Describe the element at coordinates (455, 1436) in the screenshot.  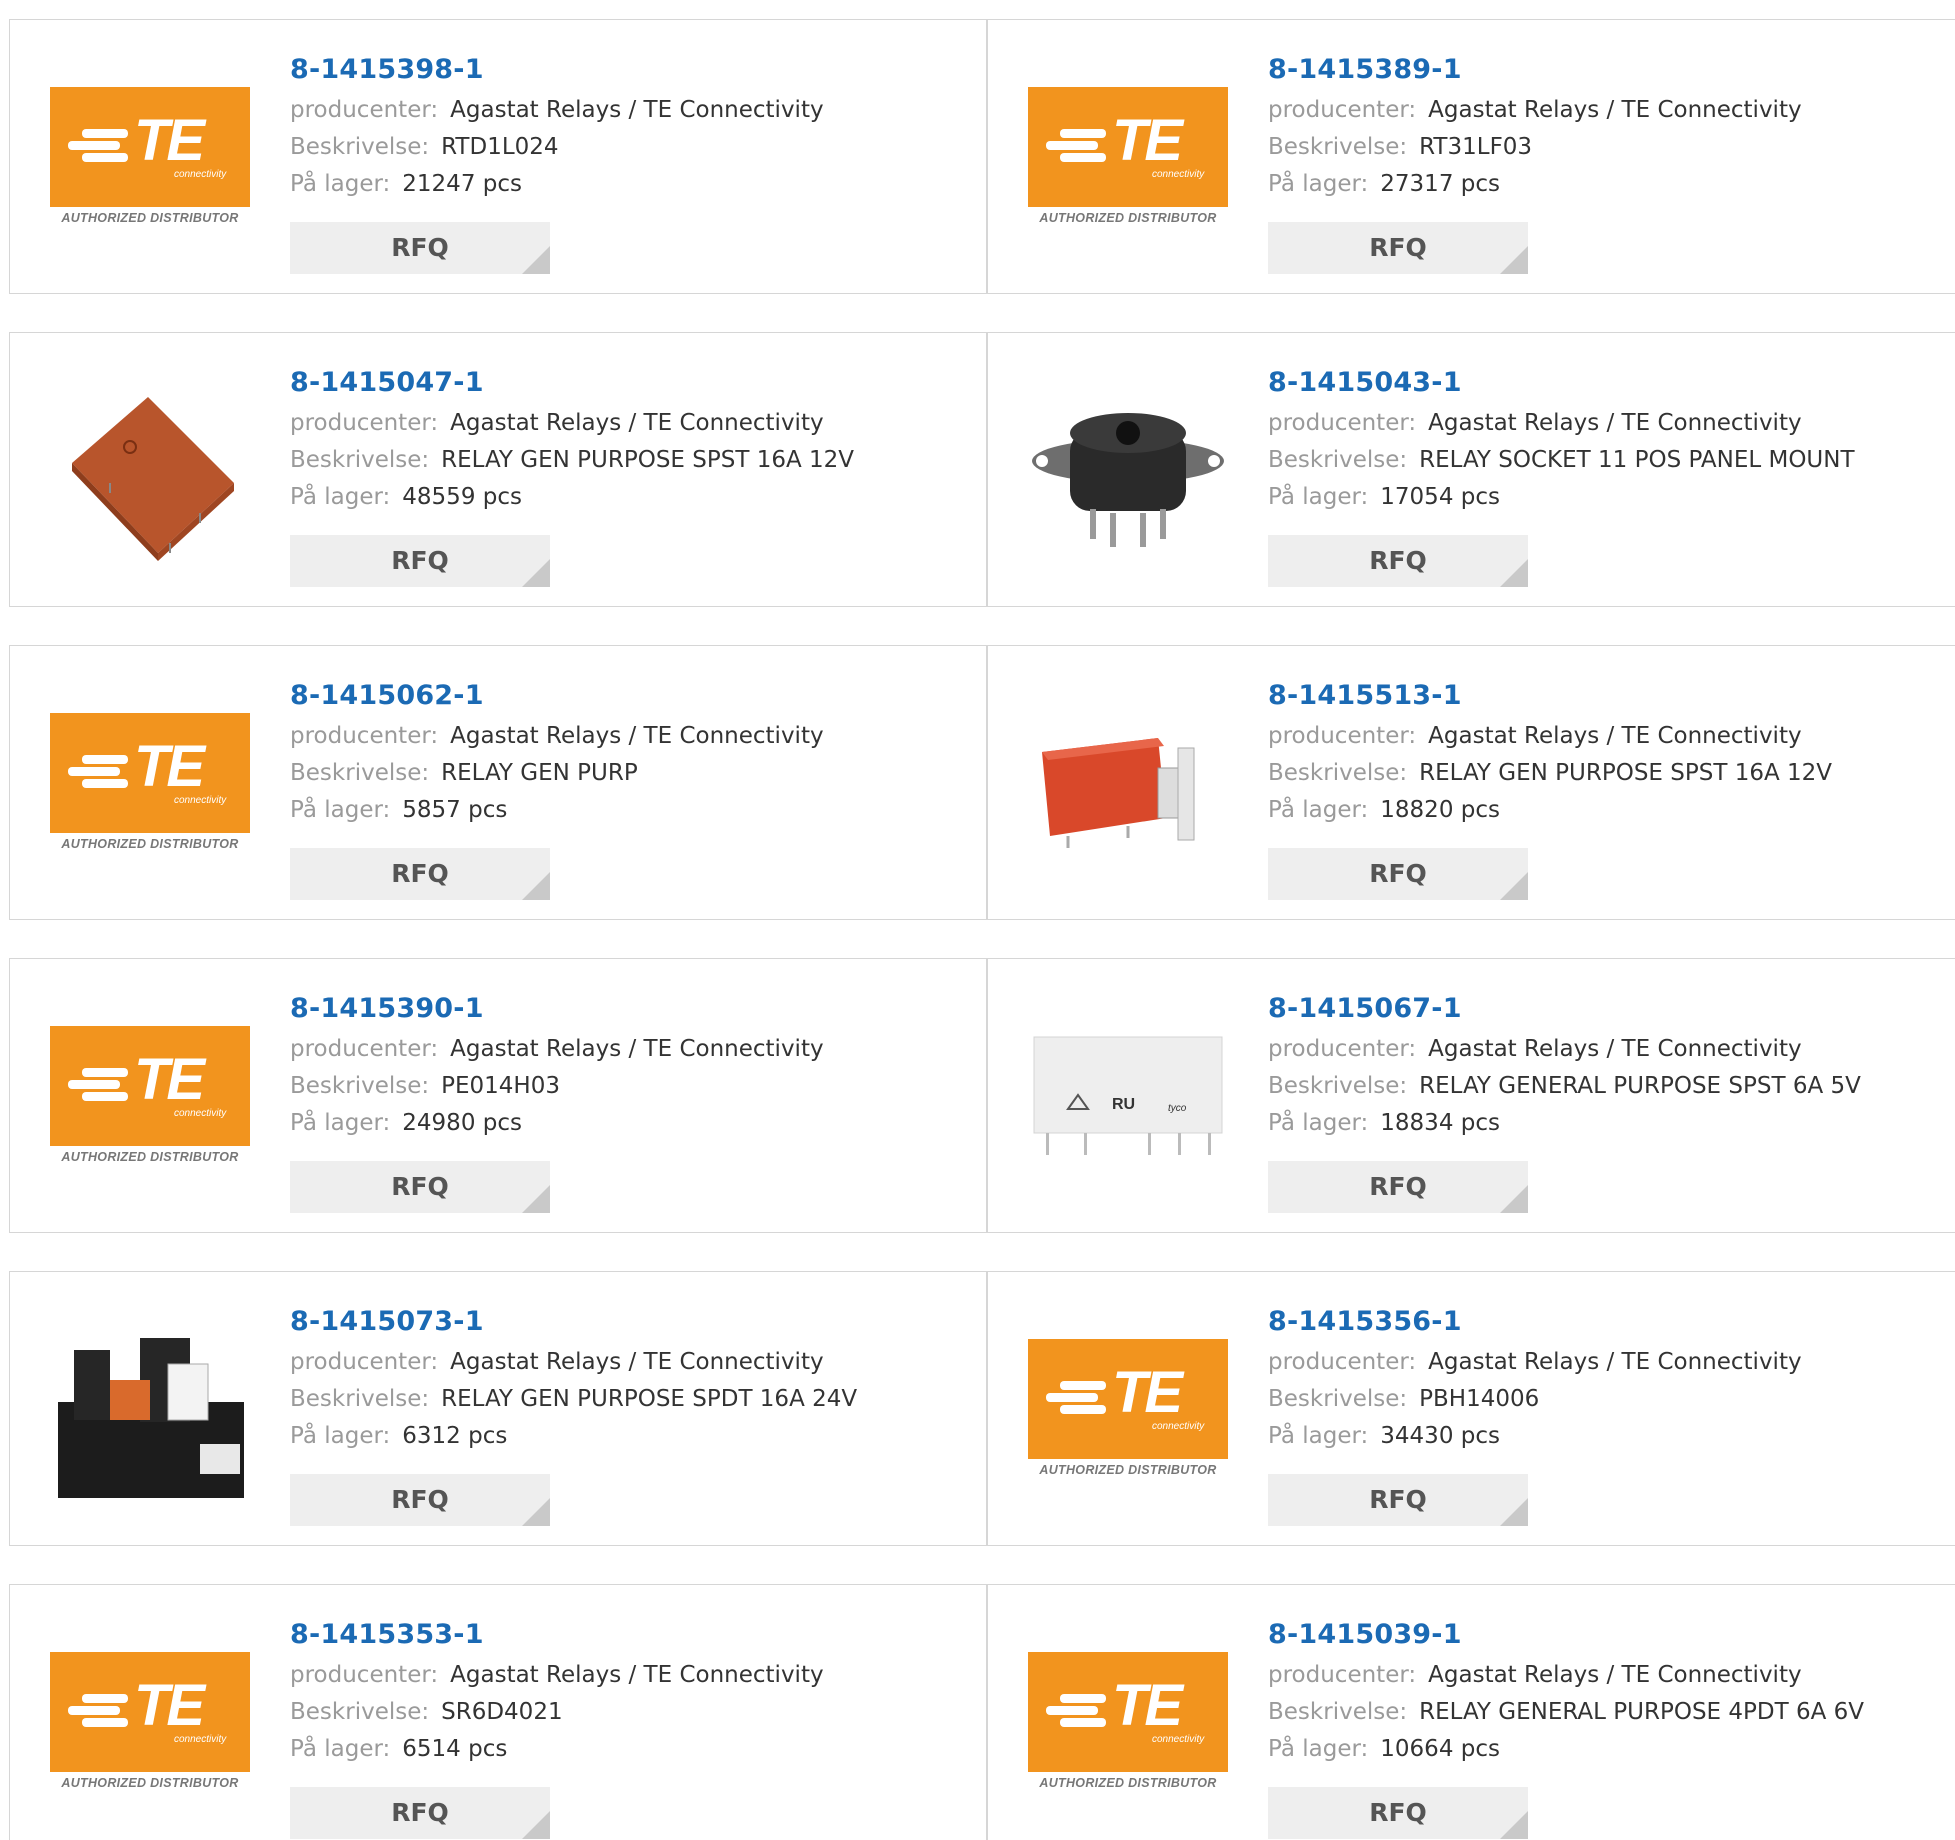
I see `stock-value: 6312 pcs` at that location.